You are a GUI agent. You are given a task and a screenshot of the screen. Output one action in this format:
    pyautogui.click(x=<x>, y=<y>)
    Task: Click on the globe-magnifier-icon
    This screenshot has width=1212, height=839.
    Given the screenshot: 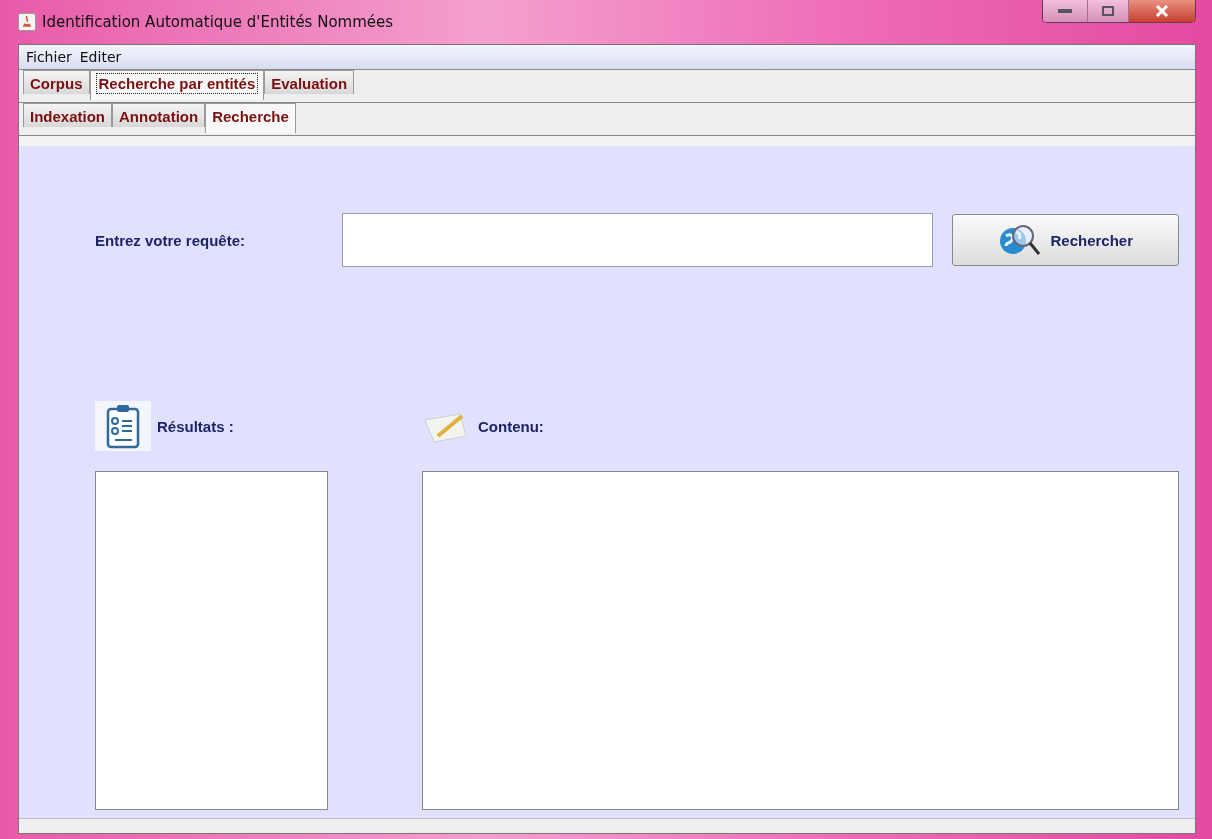 What is the action you would take?
    pyautogui.click(x=1020, y=240)
    